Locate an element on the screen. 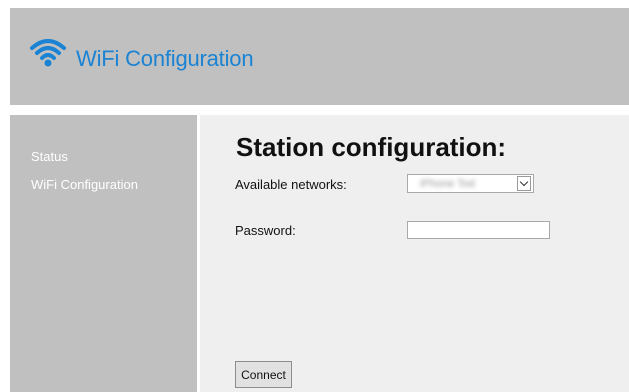  wifi-icon is located at coordinates (48, 53).